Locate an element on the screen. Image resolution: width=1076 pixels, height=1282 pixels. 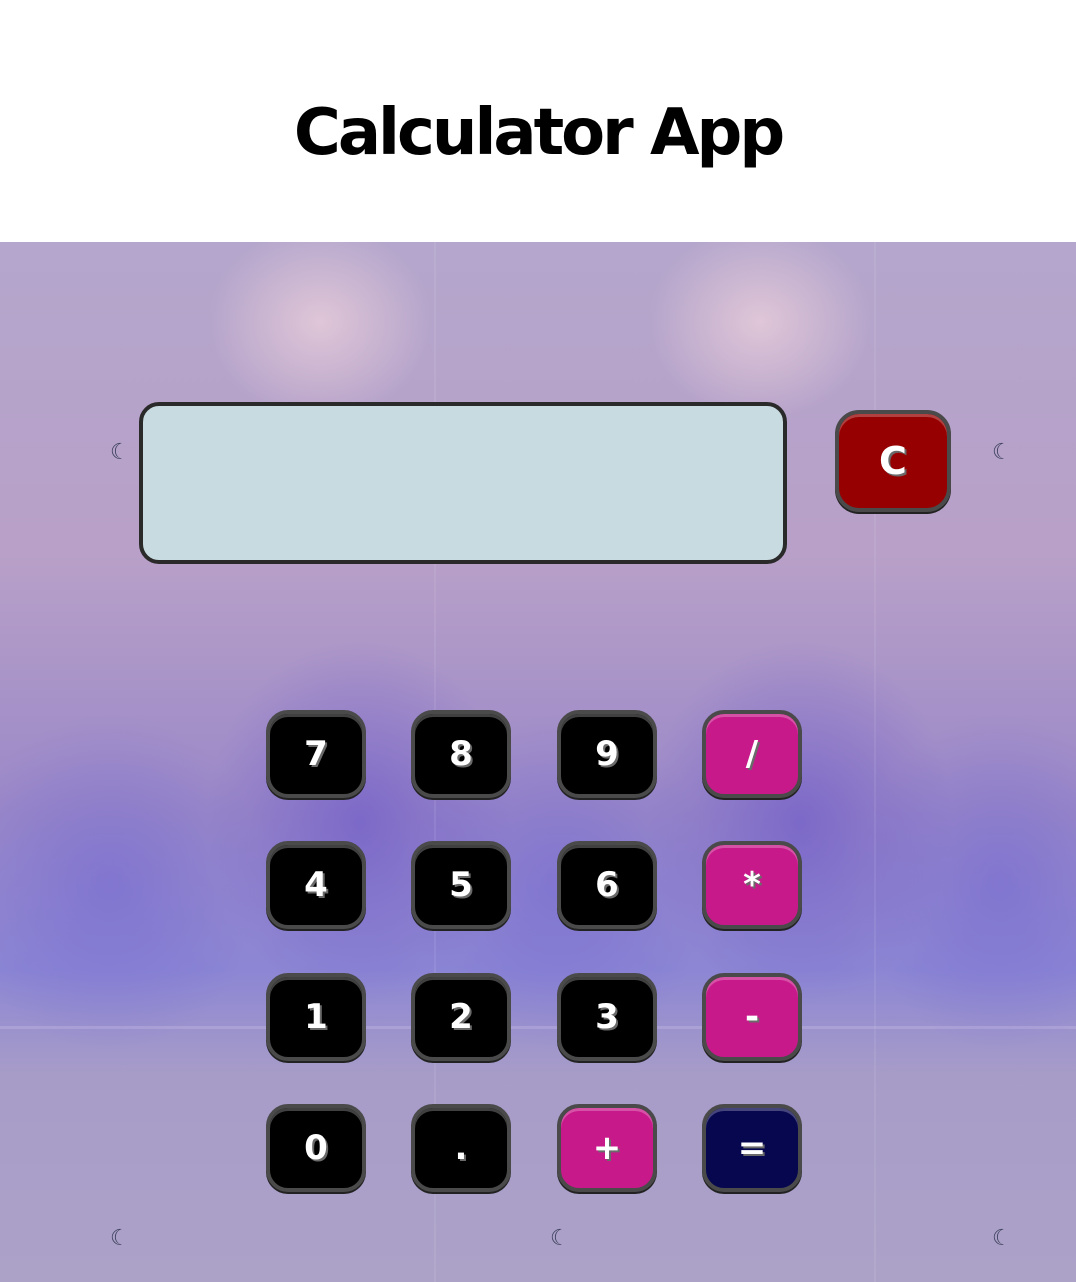
calculator-display is located at coordinates (463, 483).